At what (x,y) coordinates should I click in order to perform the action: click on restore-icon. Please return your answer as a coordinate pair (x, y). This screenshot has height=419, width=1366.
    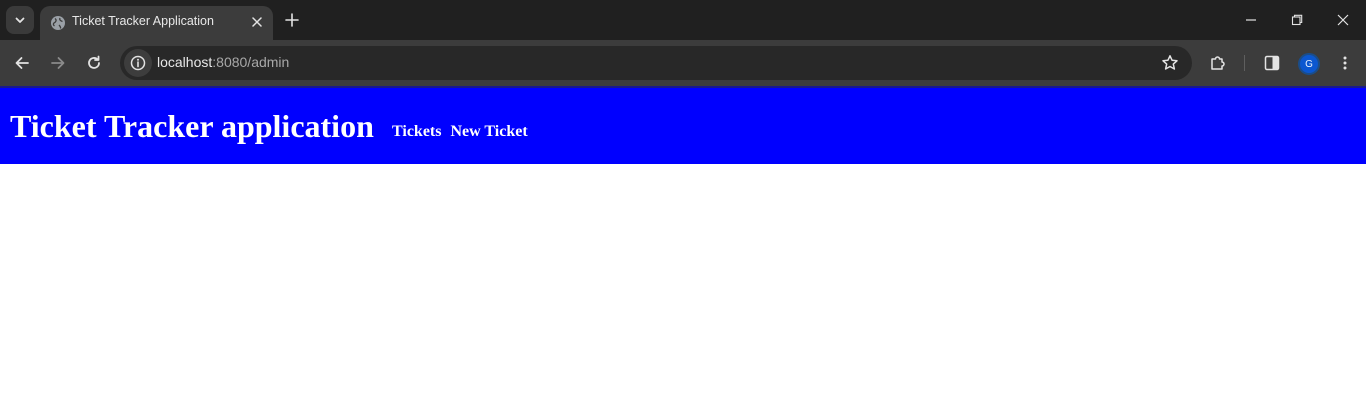
    Looking at the image, I should click on (1297, 20).